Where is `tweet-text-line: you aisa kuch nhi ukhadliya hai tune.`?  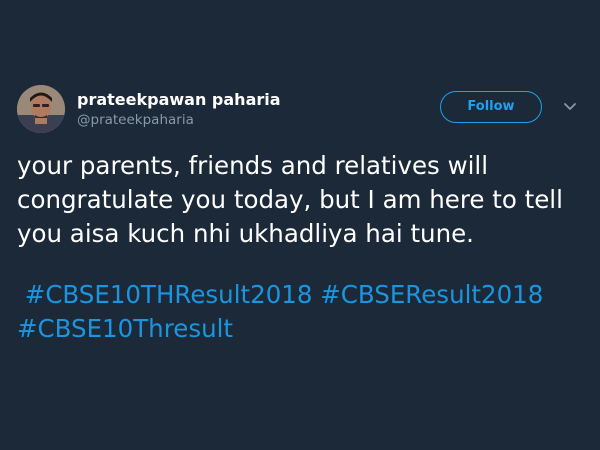
tweet-text-line: you aisa kuch nhi ukhadliya hai tune. is located at coordinates (245, 233).